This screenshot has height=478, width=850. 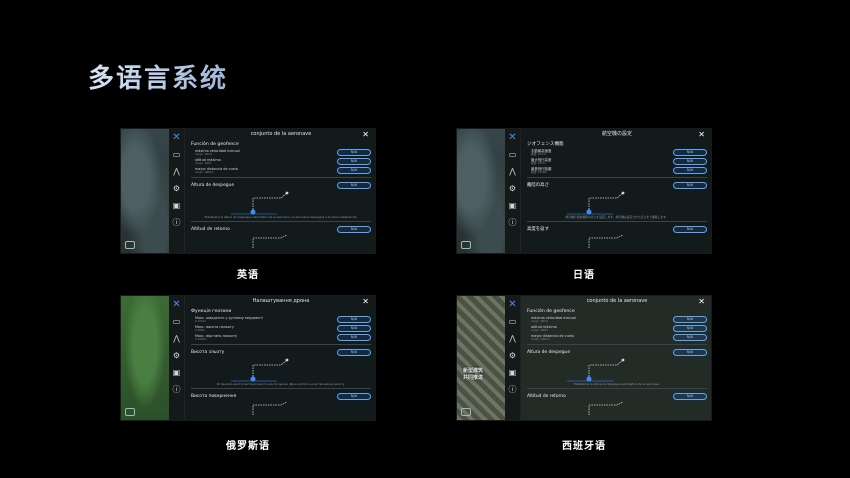 What do you see at coordinates (208, 352) in the screenshot?
I see `takeoff-label: Висота зльоту` at bounding box center [208, 352].